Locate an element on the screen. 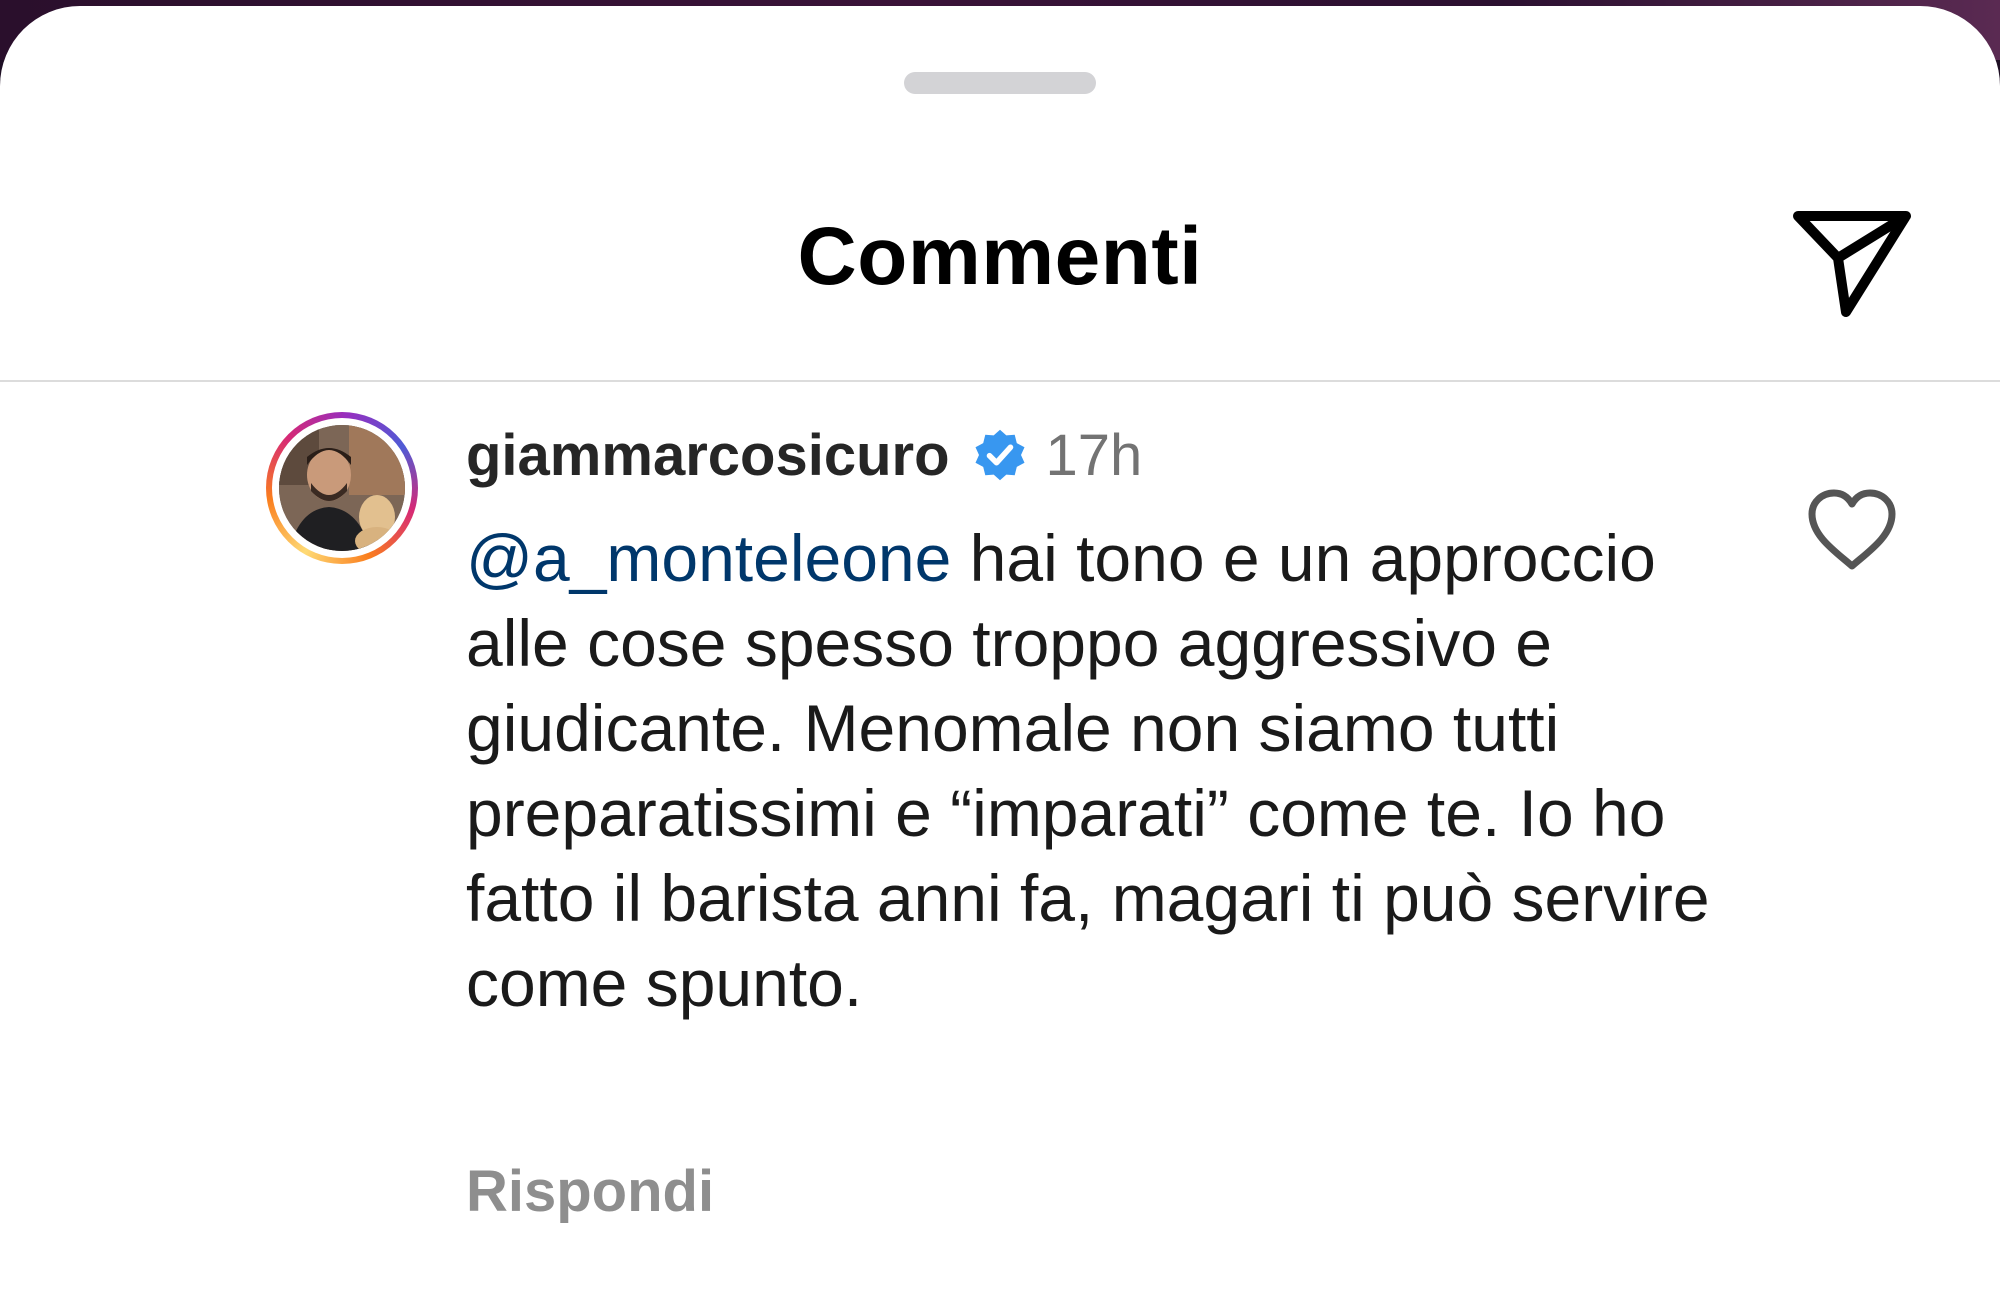  paper-plane-icon is located at coordinates (1852, 264).